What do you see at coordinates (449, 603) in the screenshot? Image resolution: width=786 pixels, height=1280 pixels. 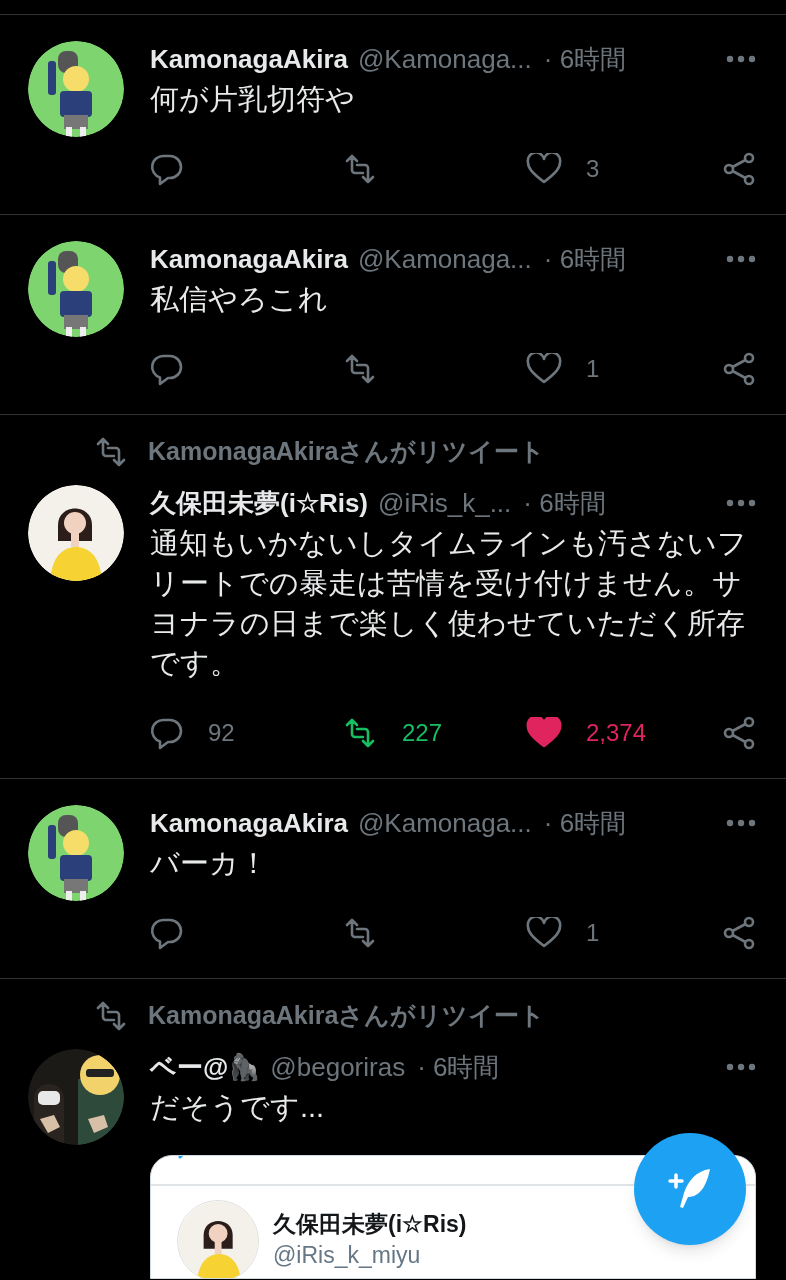 I see `post-text: 通知もいかないしタイムラインも汚さないフリートでの暴走は苦情を受け付けません。サヨナラの日まで楽しく使わせていただく所存です。` at bounding box center [449, 603].